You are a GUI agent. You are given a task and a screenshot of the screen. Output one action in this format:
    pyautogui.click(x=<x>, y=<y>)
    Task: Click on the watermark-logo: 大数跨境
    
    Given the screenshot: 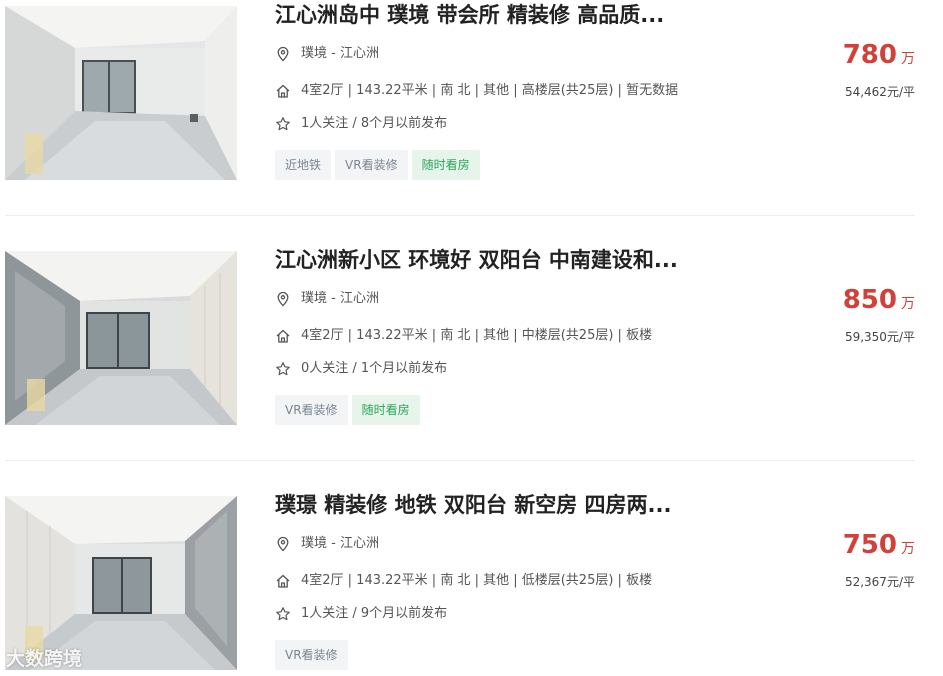 What is the action you would take?
    pyautogui.click(x=44, y=657)
    